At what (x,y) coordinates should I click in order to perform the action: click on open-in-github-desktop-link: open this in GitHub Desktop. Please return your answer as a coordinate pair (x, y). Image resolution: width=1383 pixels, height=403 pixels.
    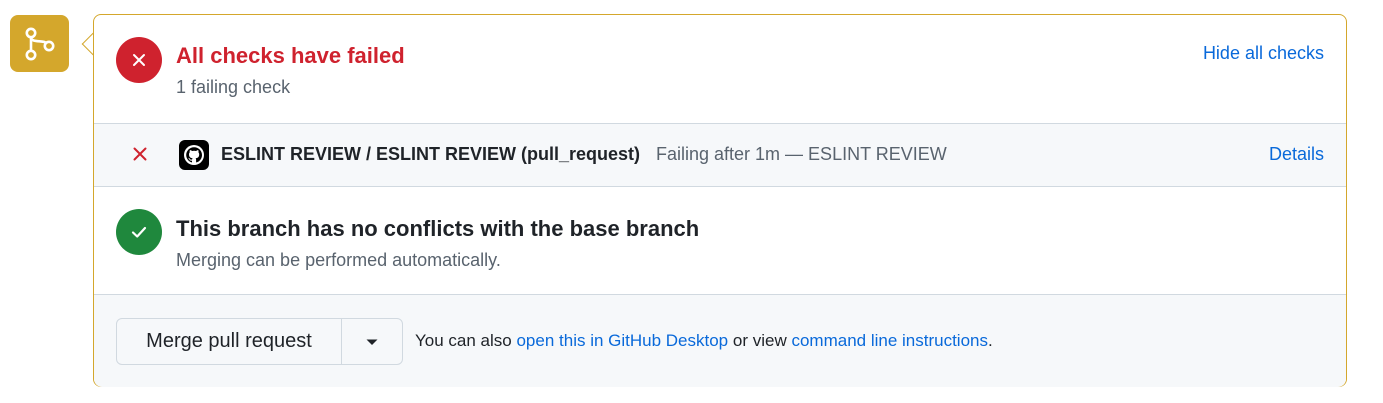
    Looking at the image, I should click on (622, 340).